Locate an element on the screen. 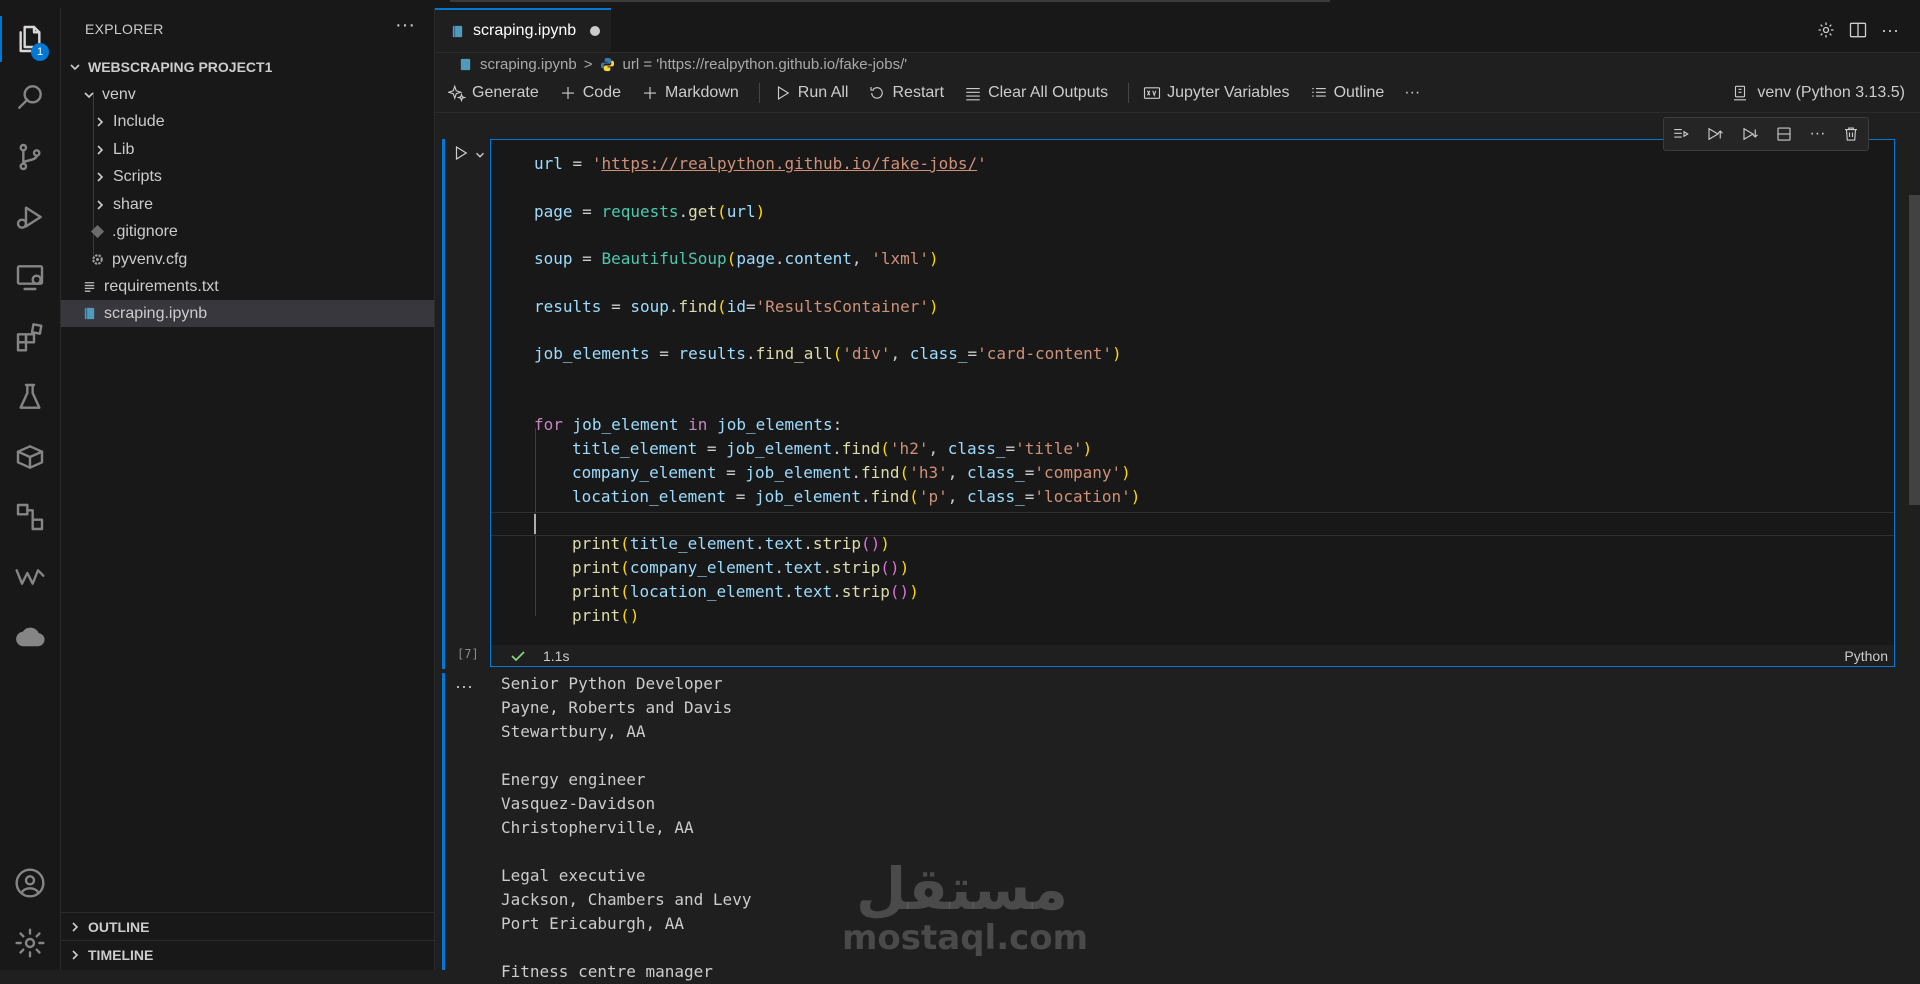 Image resolution: width=1920 pixels, height=984 pixels. extensions-activity is located at coordinates (30, 337).